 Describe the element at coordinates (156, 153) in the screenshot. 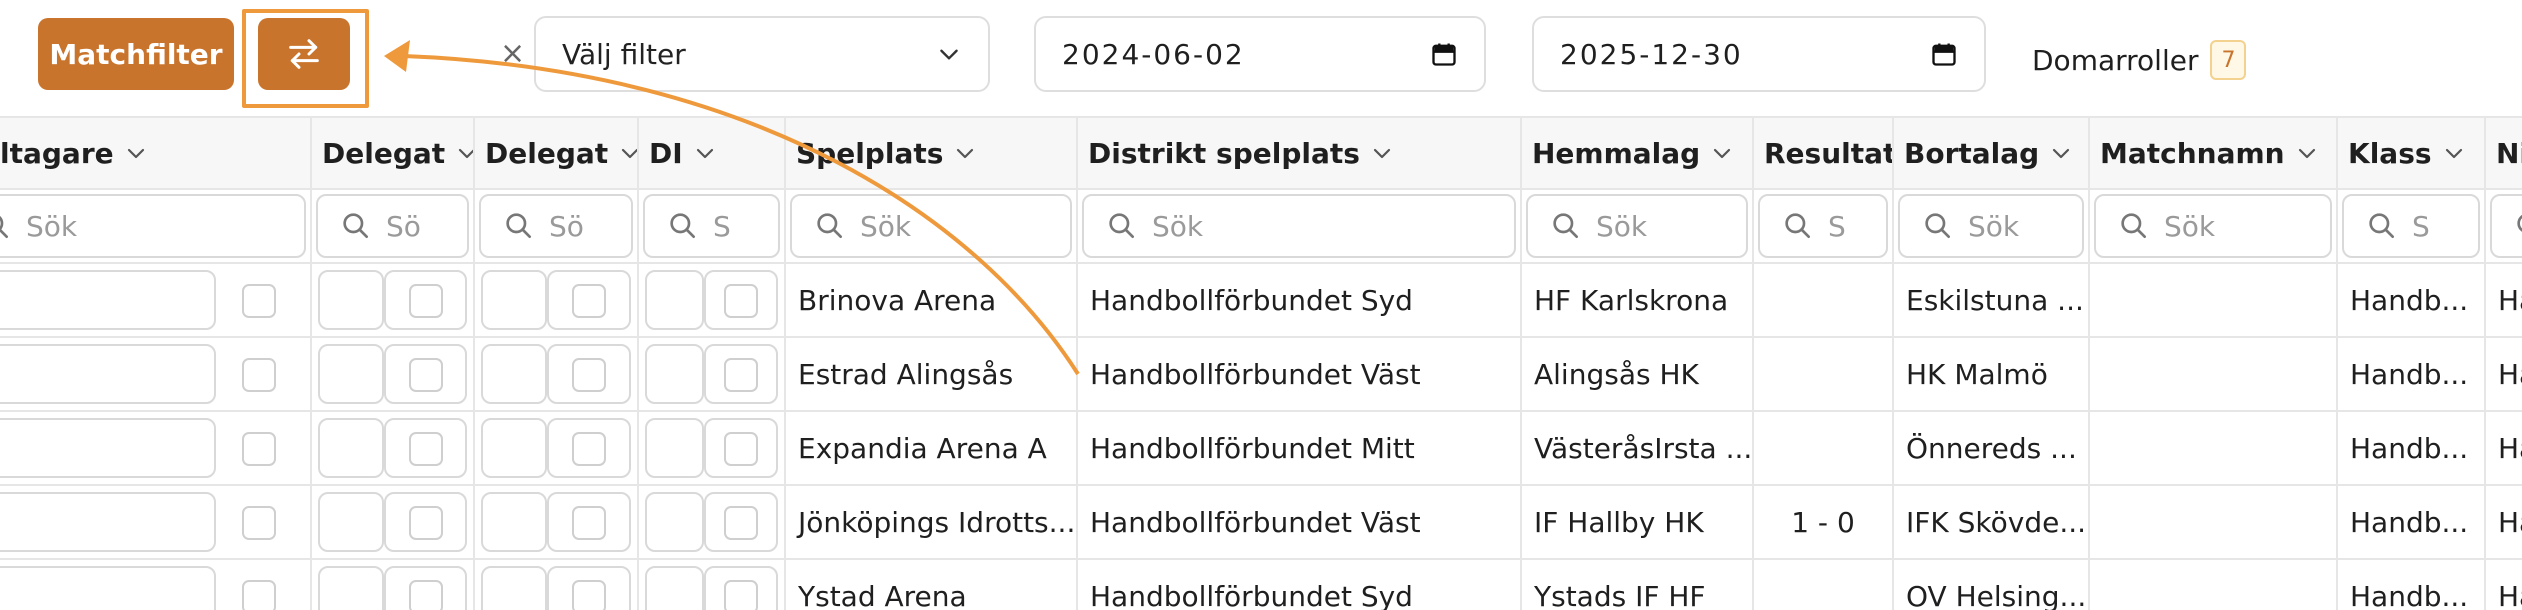

I see `column-header-deltagare: ltagare` at that location.